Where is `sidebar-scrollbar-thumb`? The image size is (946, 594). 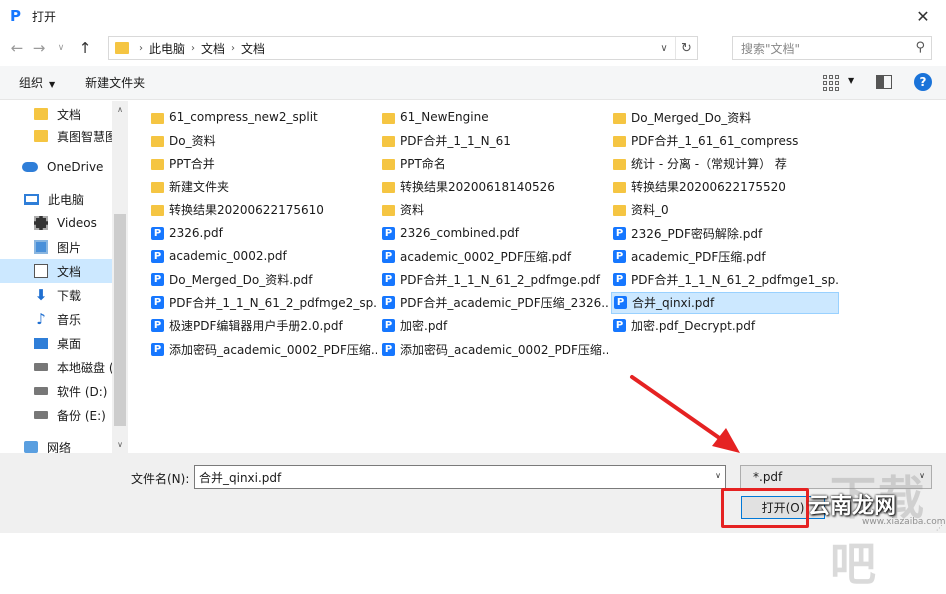 sidebar-scrollbar-thumb is located at coordinates (120, 320).